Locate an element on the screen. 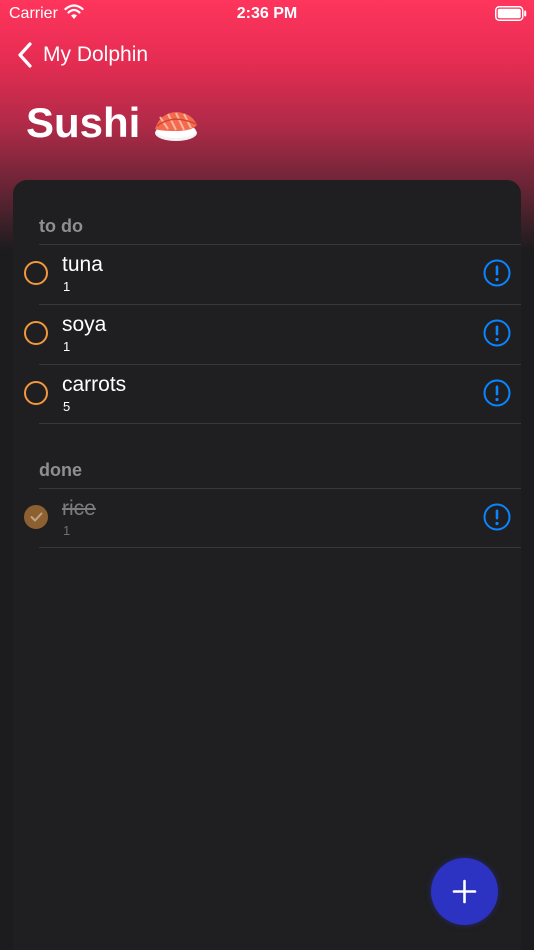 Image resolution: width=534 pixels, height=950 pixels. list-item-soya: soya 1 is located at coordinates (267, 334).